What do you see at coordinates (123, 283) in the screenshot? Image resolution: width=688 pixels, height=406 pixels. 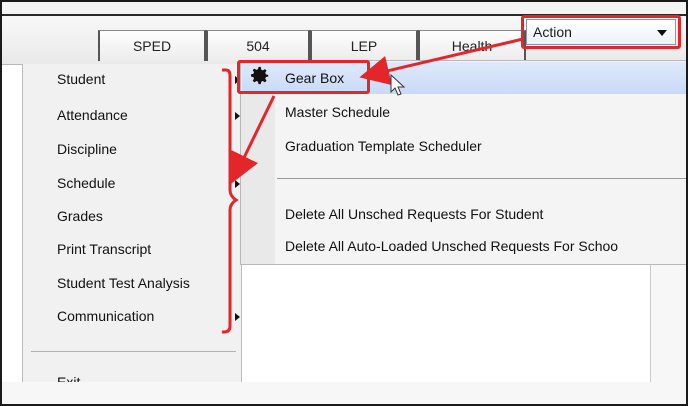 I see `menu-item-student-test-analysis: Student Test Analysis` at bounding box center [123, 283].